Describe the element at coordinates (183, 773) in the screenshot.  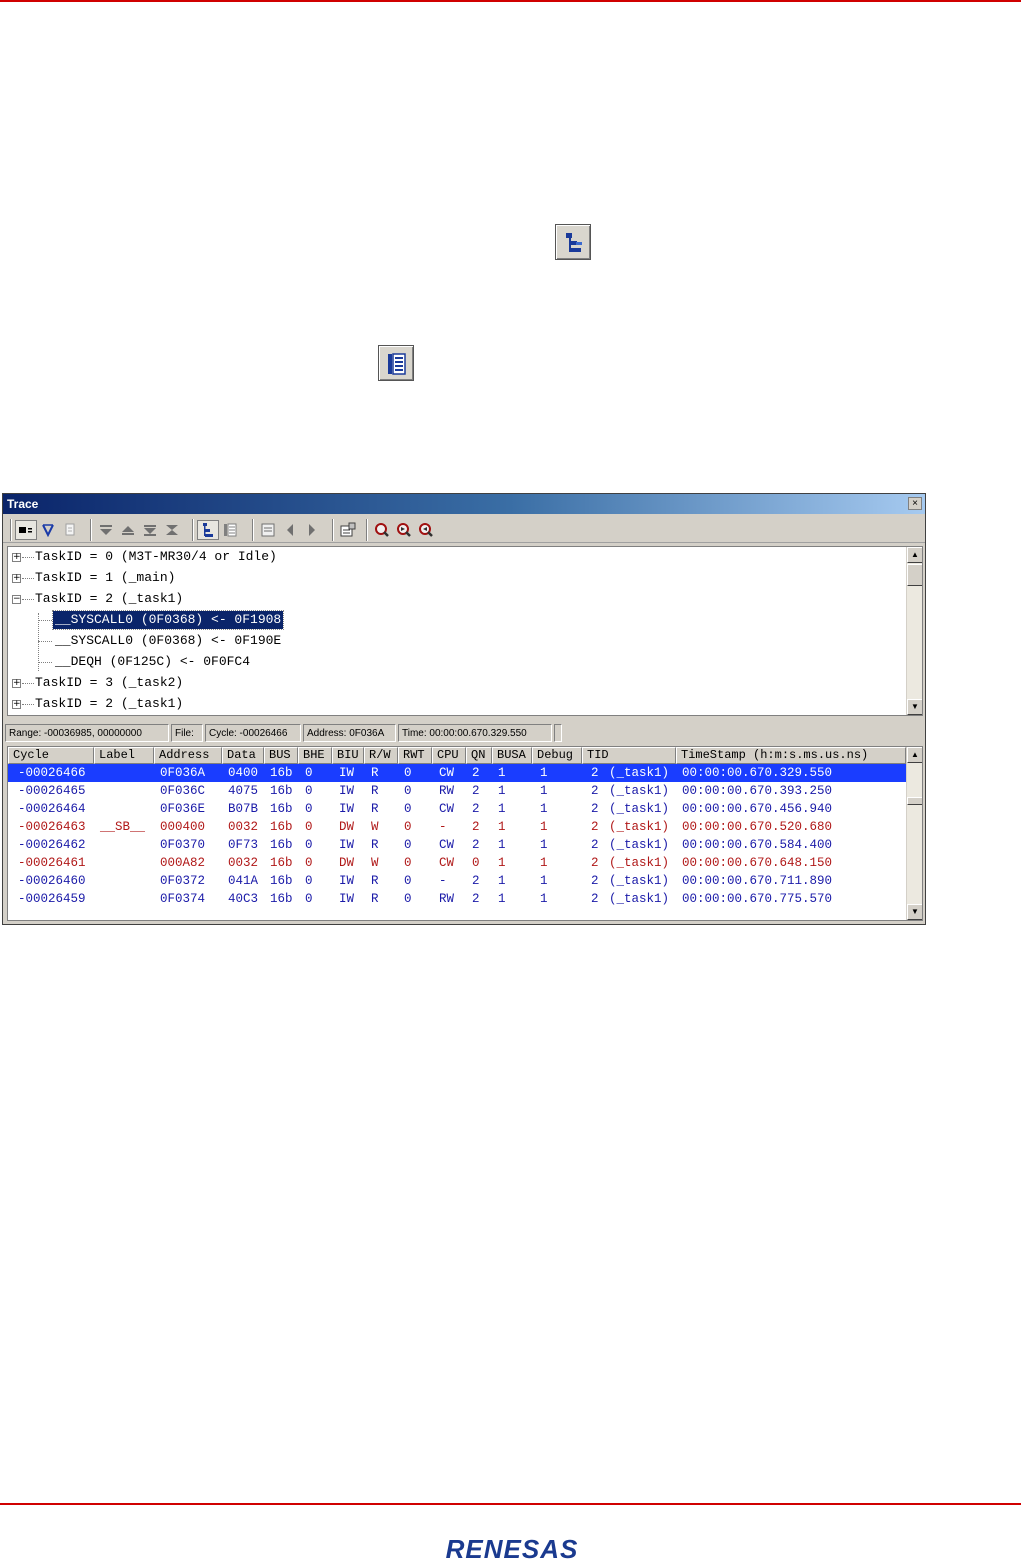
I see `cell-address: 0F036A` at that location.